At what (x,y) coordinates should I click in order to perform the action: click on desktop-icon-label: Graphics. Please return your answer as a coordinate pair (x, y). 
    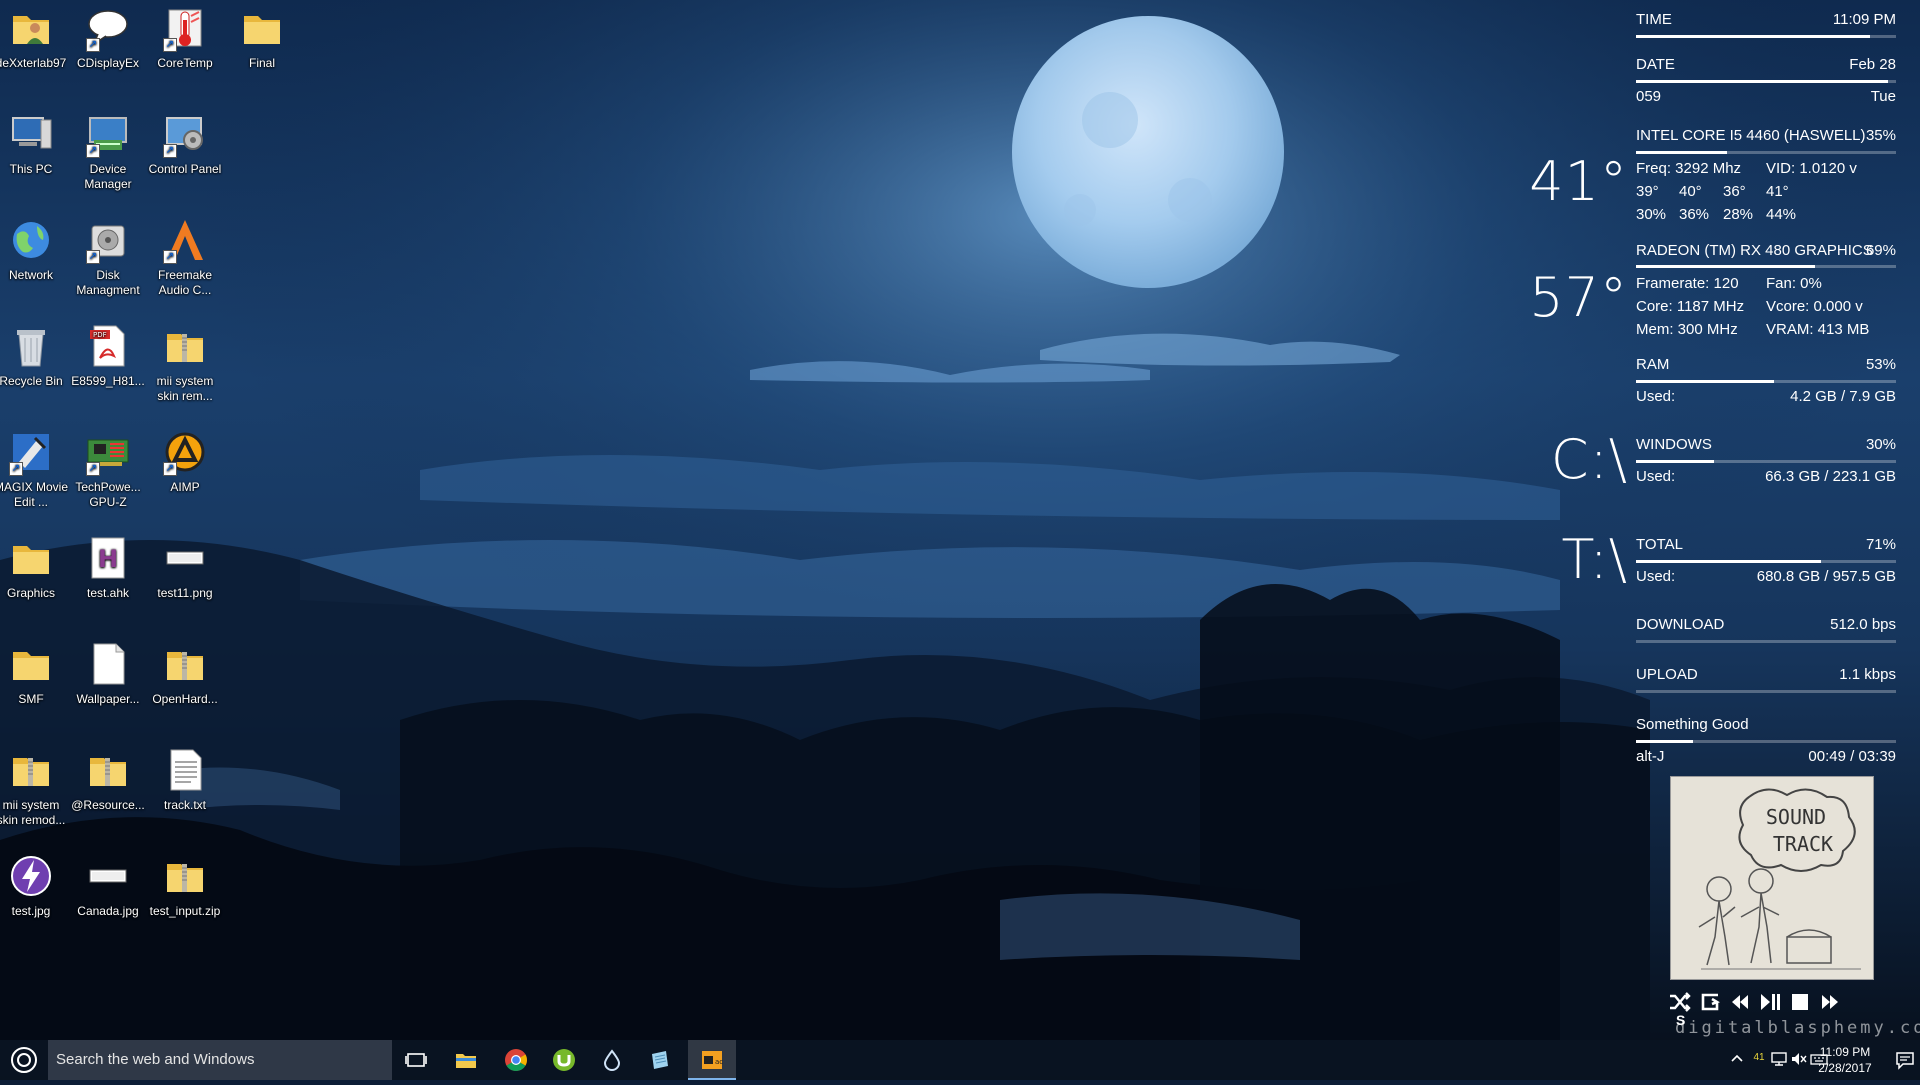
    Looking at the image, I should click on (31, 593).